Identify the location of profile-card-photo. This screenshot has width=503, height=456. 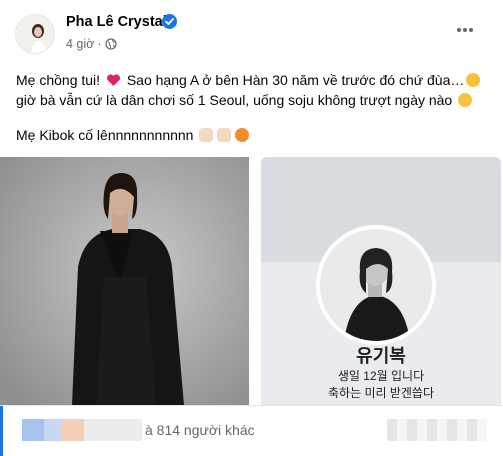
(376, 285).